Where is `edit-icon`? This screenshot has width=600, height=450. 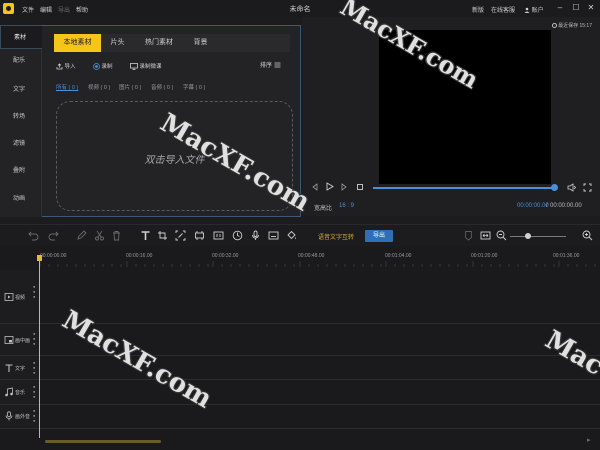 edit-icon is located at coordinates (81, 235).